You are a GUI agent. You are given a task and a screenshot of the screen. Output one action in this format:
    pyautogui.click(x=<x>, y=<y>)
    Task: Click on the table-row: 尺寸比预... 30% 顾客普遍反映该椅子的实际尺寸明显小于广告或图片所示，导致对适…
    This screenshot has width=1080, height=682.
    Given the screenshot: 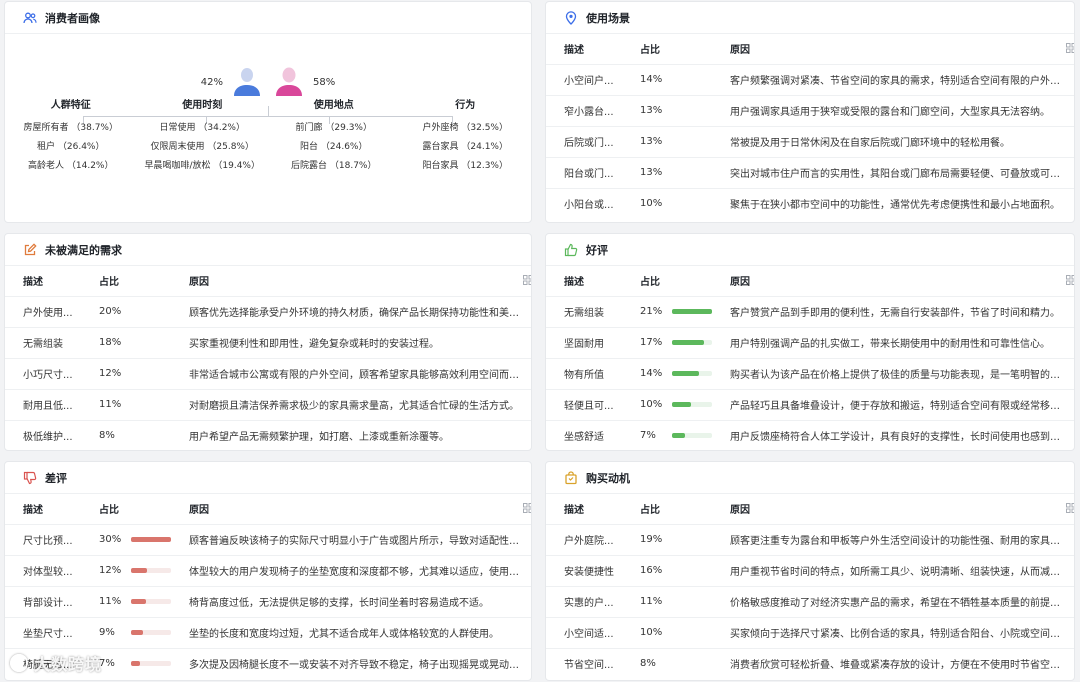 What is the action you would take?
    pyautogui.click(x=268, y=540)
    